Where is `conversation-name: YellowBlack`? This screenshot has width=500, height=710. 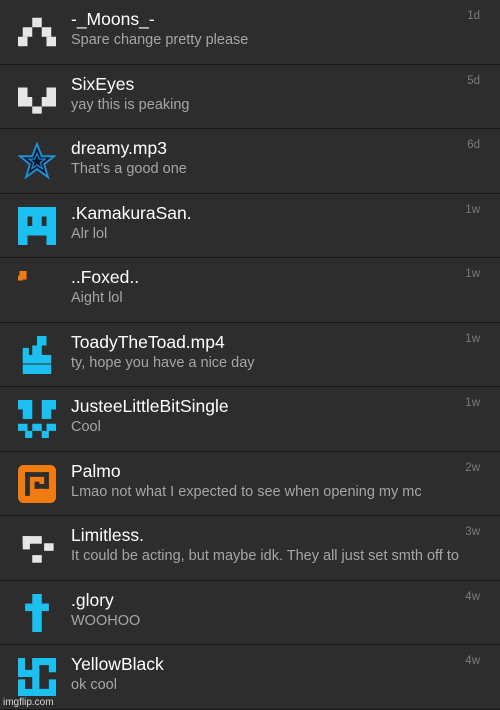
conversation-name: YellowBlack is located at coordinates (117, 664).